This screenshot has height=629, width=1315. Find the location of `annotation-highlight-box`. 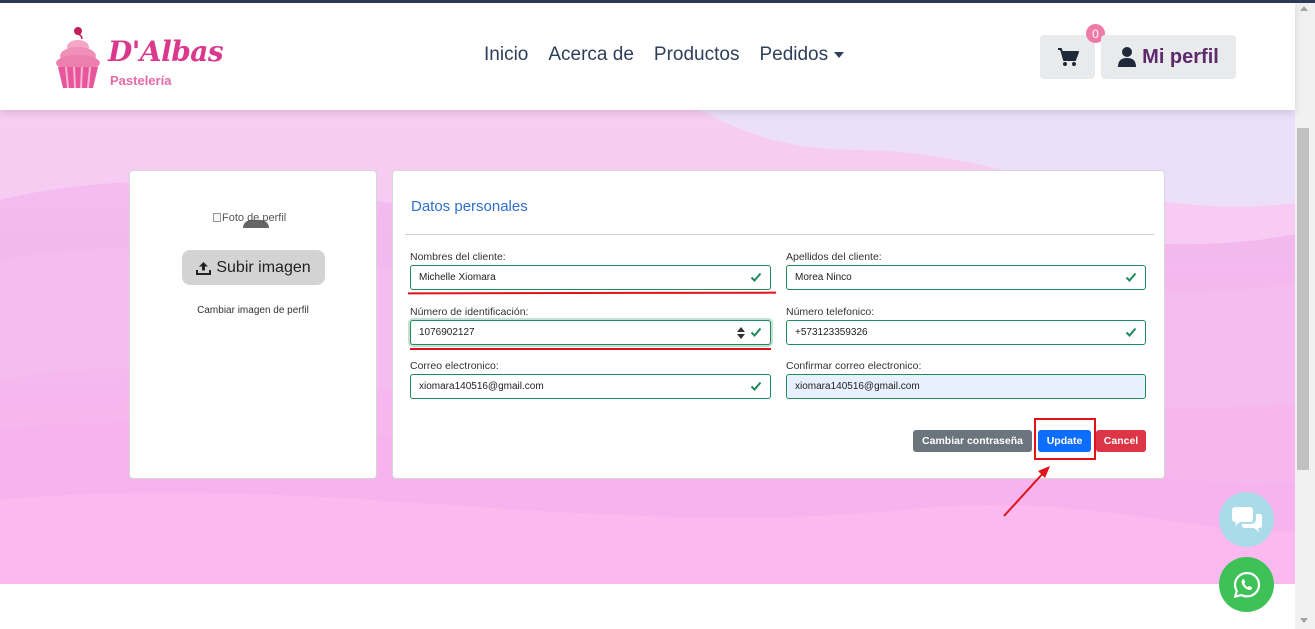

annotation-highlight-box is located at coordinates (1065, 439).